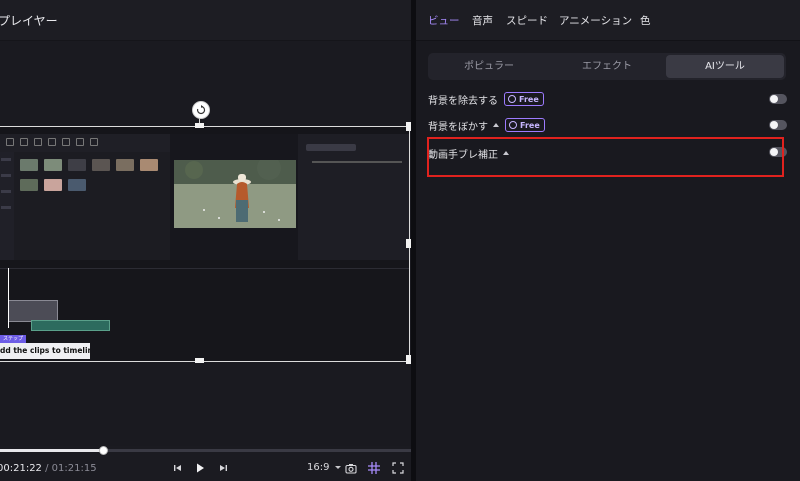 The width and height of the screenshot is (800, 481). I want to click on next-frame-button, so click(223, 468).